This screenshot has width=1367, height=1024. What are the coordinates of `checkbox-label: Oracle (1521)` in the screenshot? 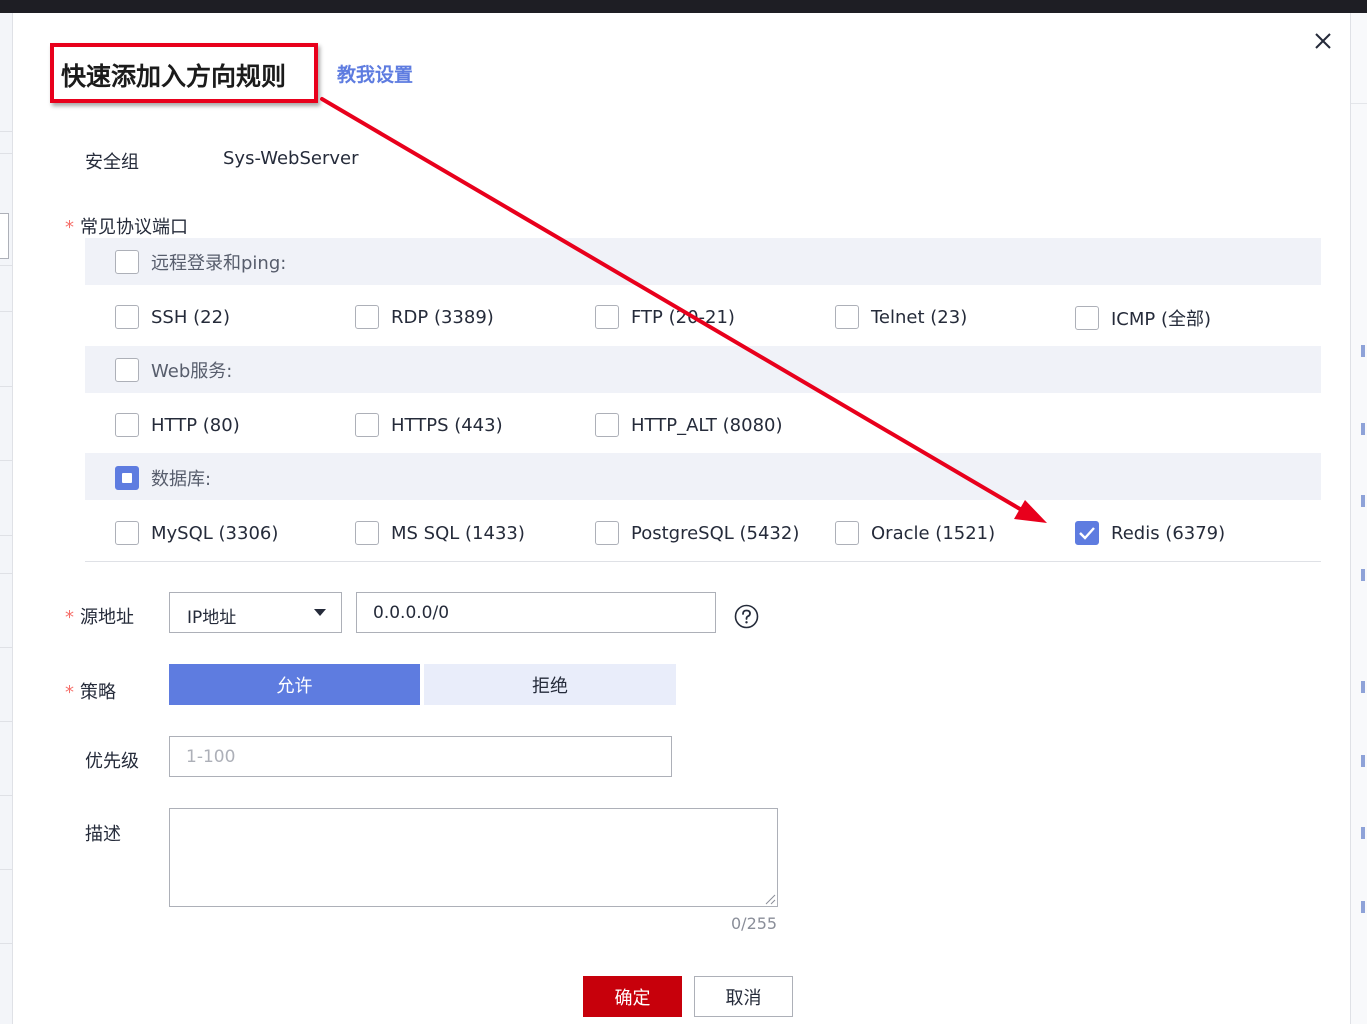 It's located at (933, 533).